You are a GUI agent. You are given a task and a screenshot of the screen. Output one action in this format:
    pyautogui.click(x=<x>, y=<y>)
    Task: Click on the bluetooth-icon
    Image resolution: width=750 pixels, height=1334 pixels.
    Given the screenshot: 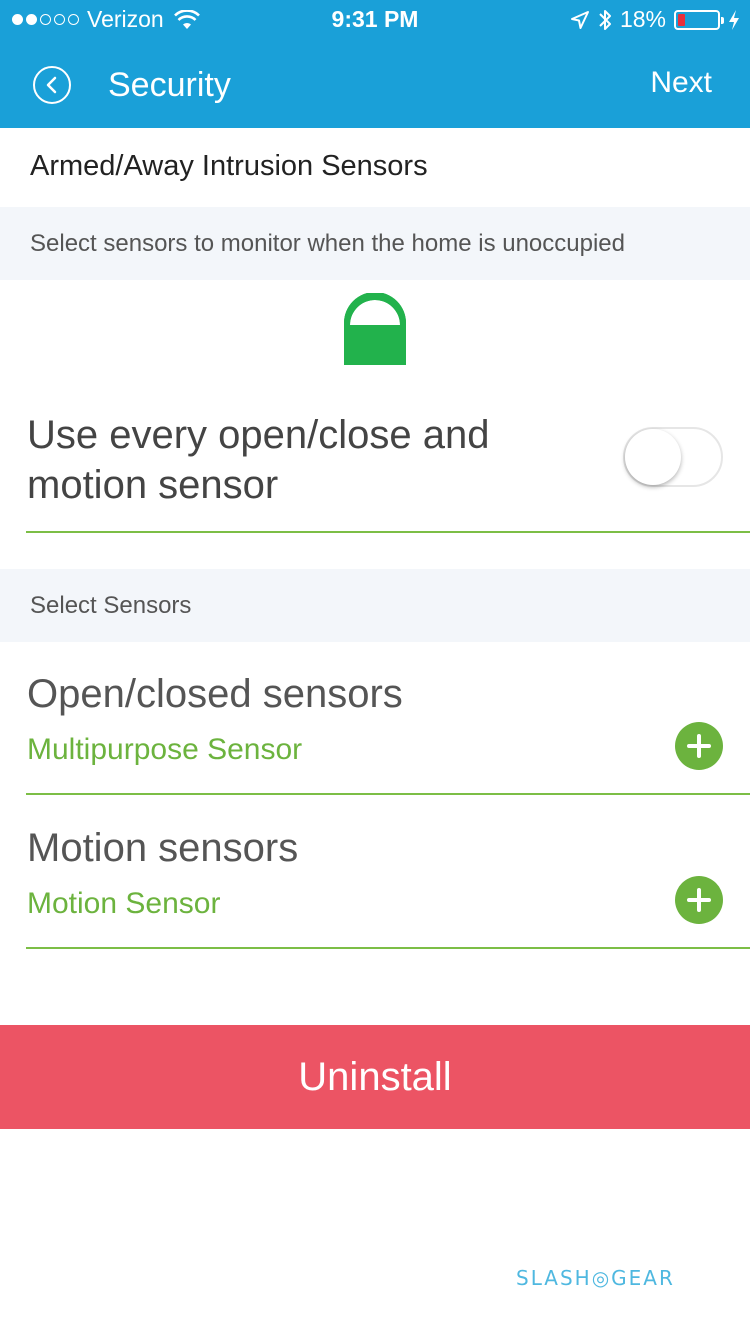 What is the action you would take?
    pyautogui.click(x=605, y=19)
    